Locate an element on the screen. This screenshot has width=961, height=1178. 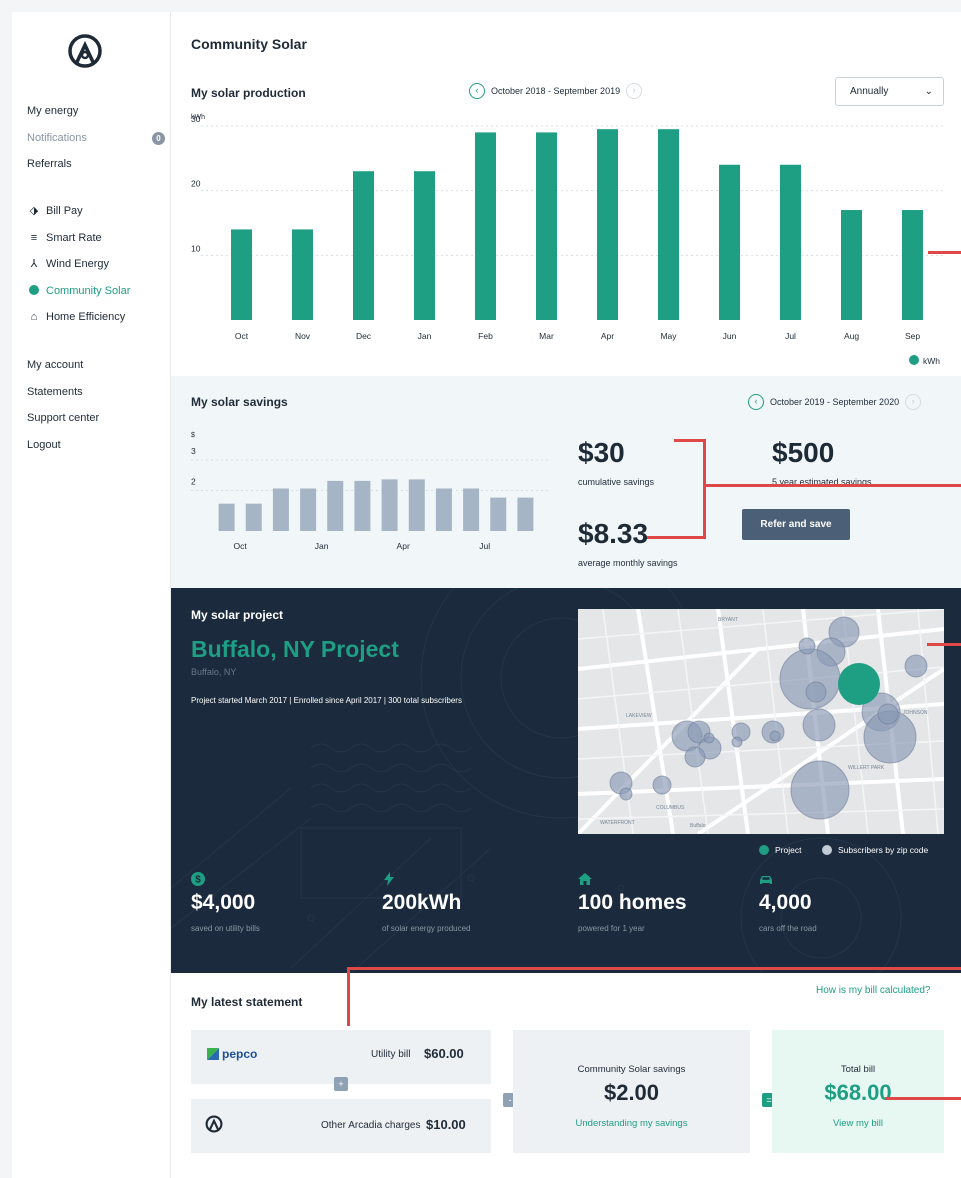
cumulative-savings-value: $30 is located at coordinates (601, 452).